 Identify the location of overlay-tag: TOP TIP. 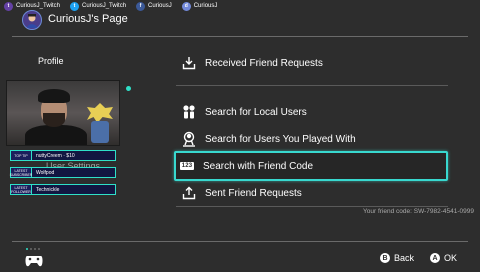
(21, 155).